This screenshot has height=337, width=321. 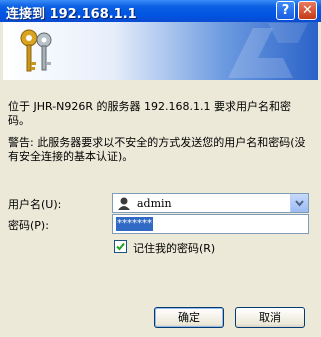 What do you see at coordinates (270, 317) in the screenshot?
I see `cancel-button: 取消` at bounding box center [270, 317].